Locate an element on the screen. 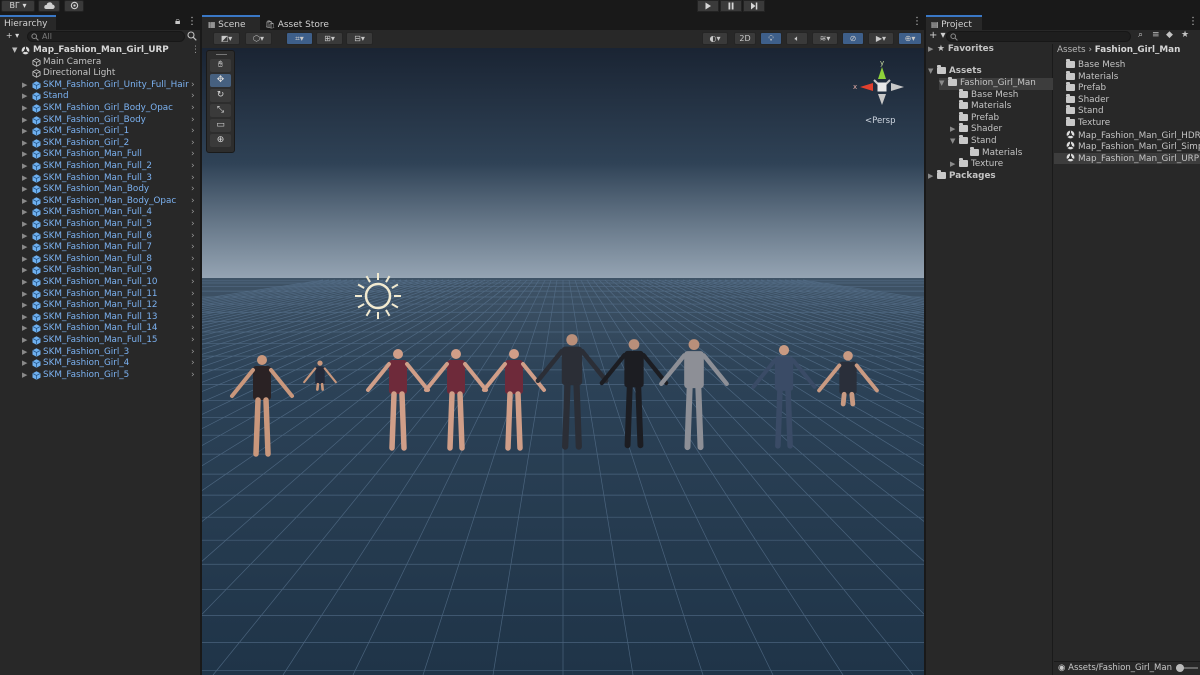 The width and height of the screenshot is (1200, 675). increment-snap-dropdown: ⊟▾ is located at coordinates (359, 38).